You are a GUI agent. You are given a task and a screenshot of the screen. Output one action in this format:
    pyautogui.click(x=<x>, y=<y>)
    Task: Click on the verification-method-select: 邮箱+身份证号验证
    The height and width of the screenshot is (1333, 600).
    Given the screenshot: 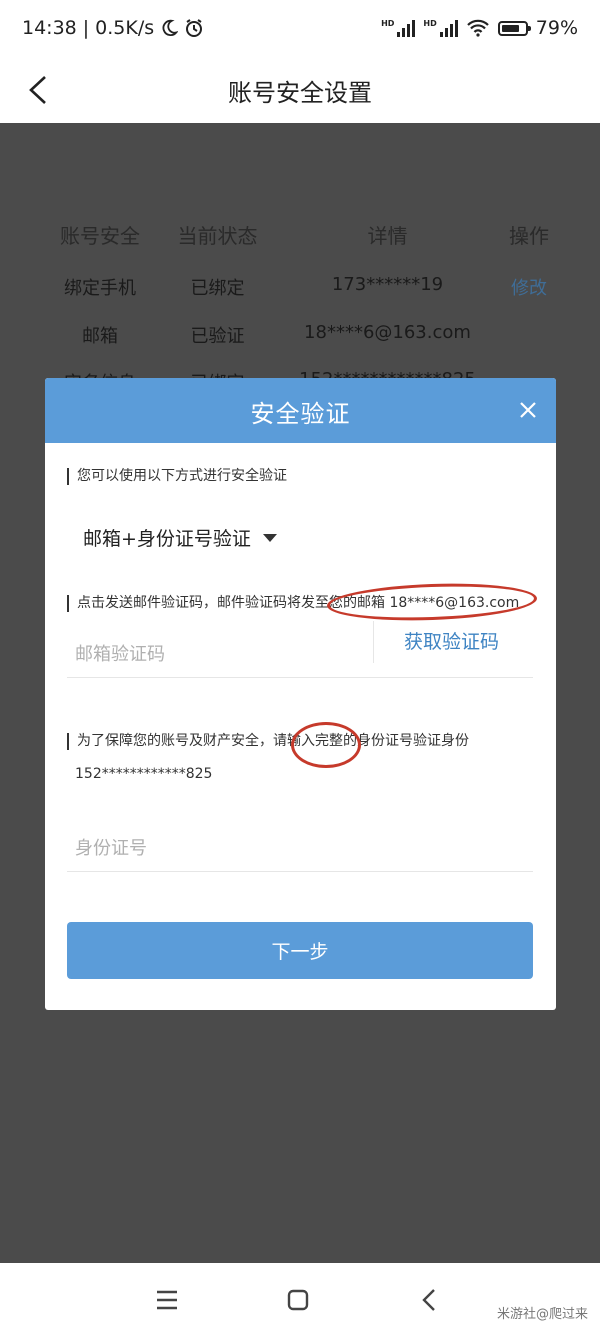 What is the action you would take?
    pyautogui.click(x=180, y=537)
    